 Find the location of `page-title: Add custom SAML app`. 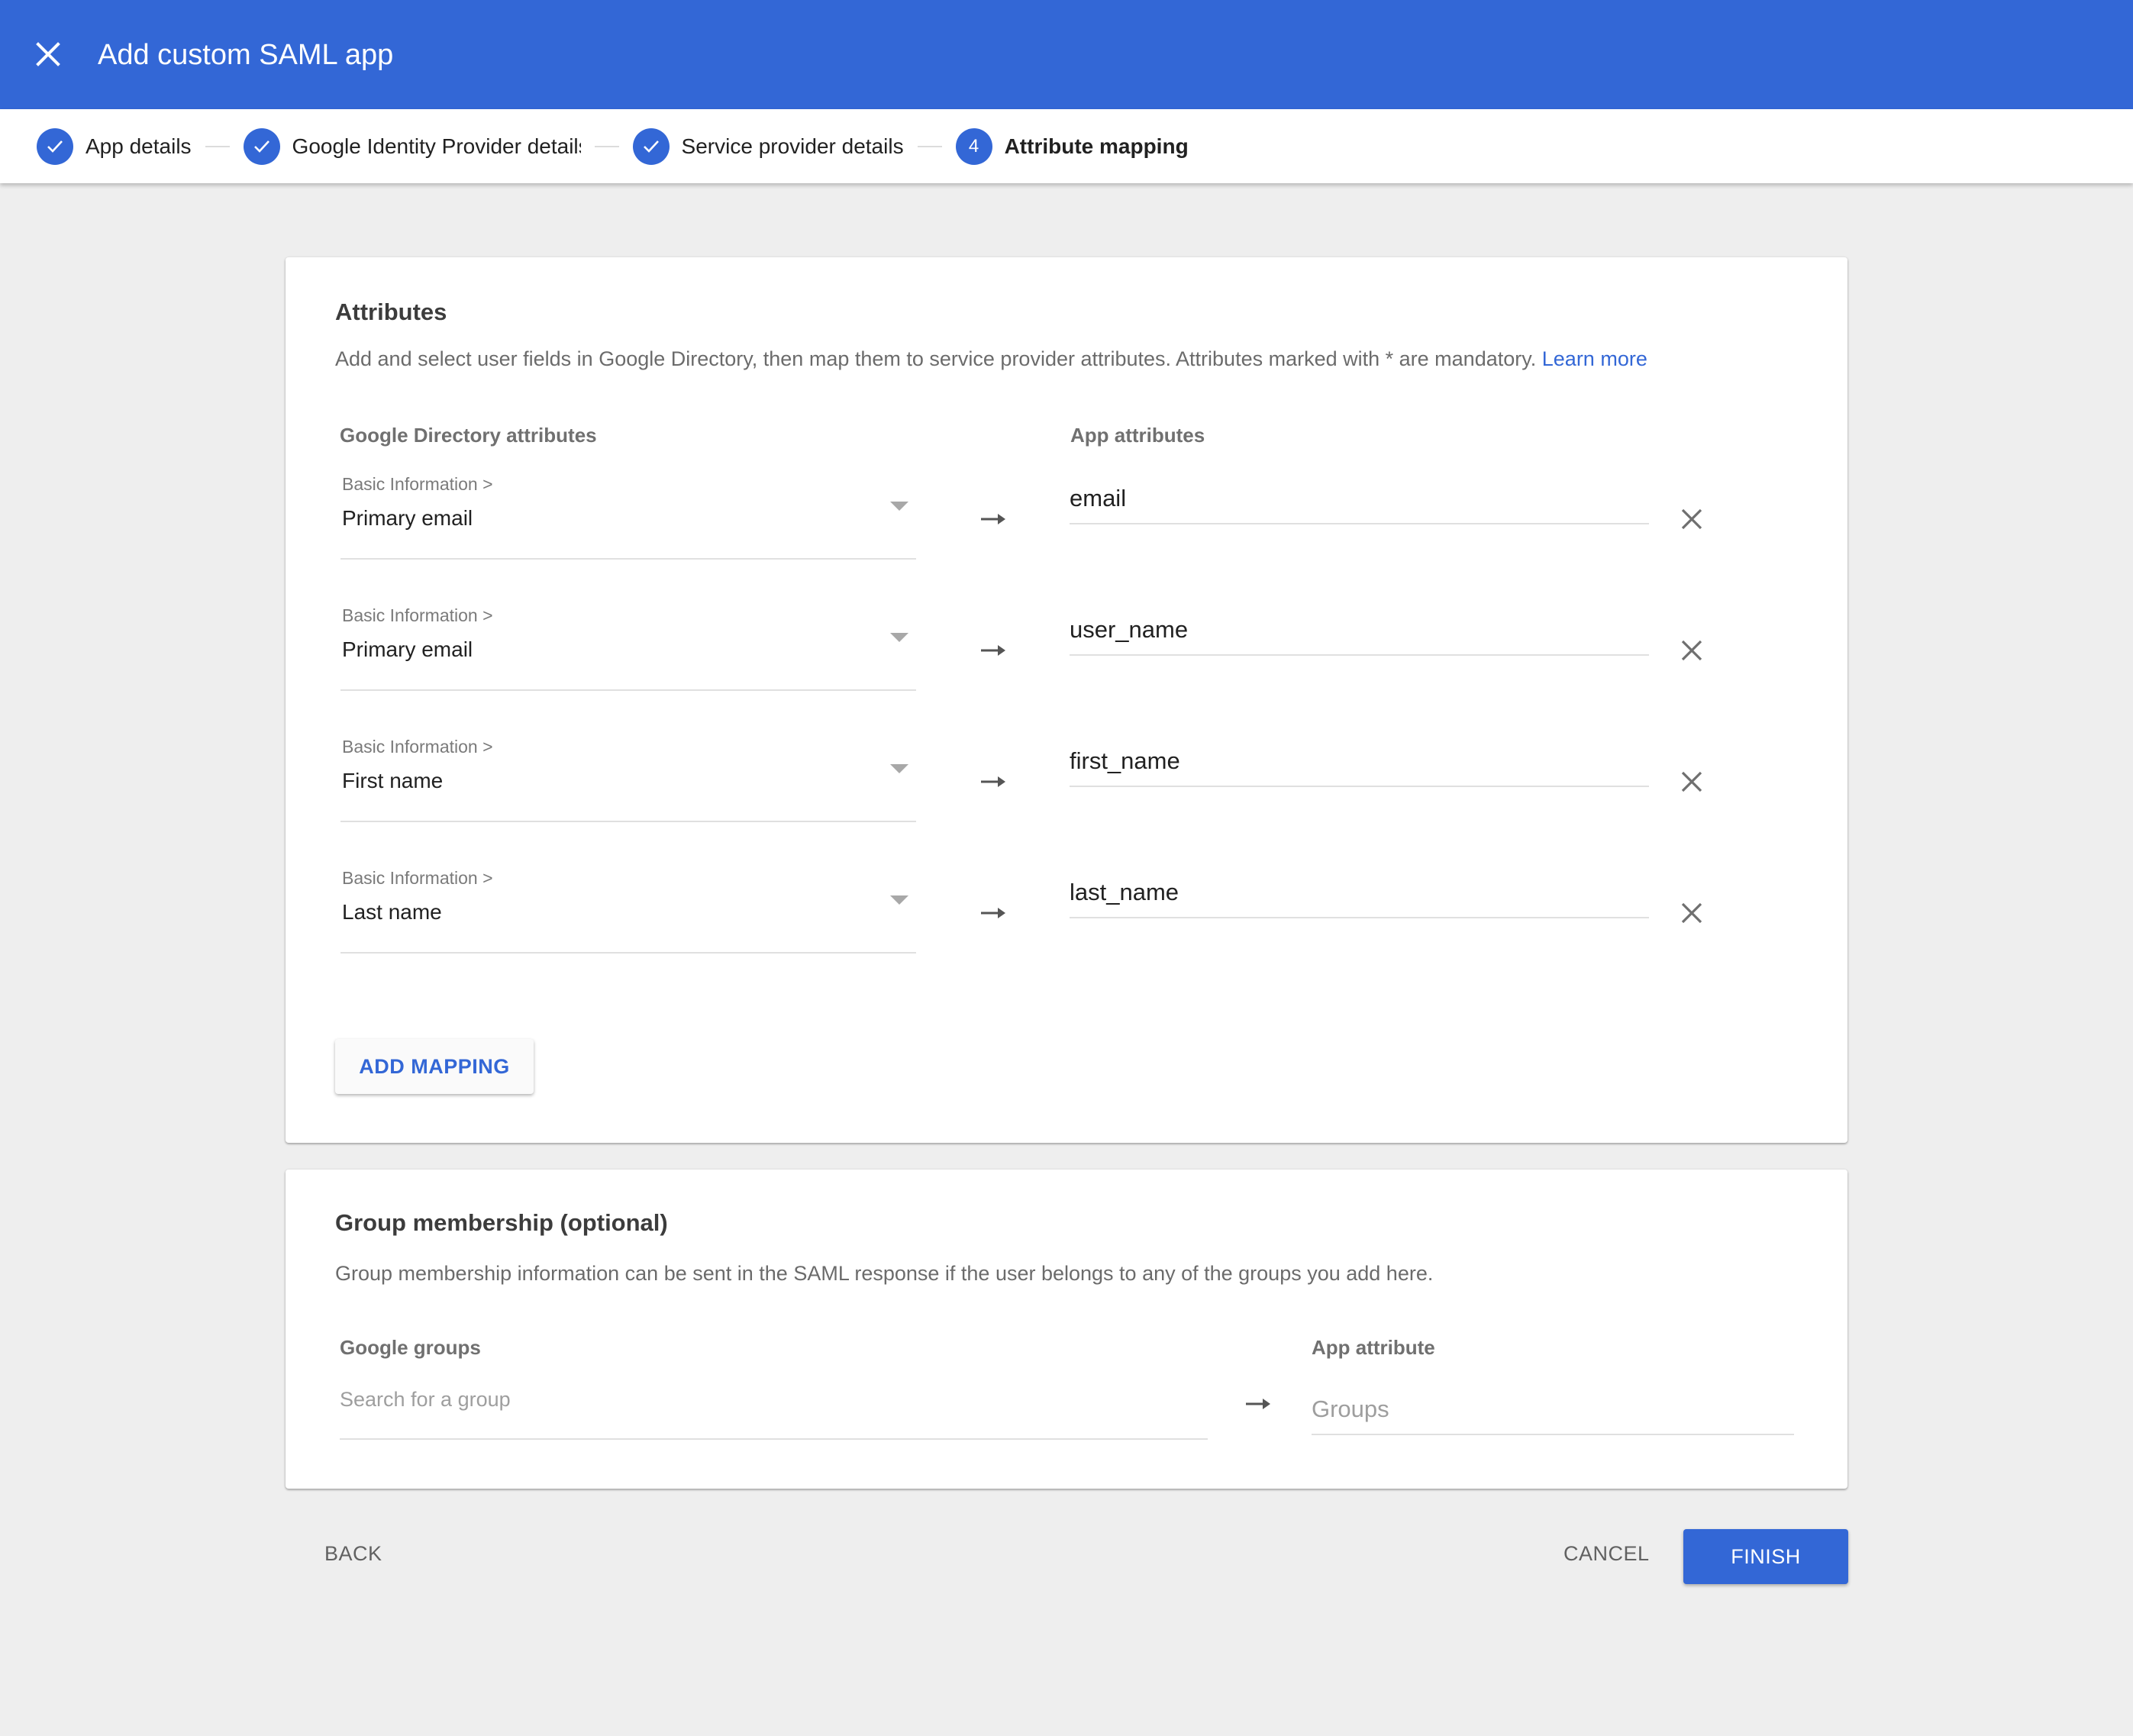

page-title: Add custom SAML app is located at coordinates (246, 55).